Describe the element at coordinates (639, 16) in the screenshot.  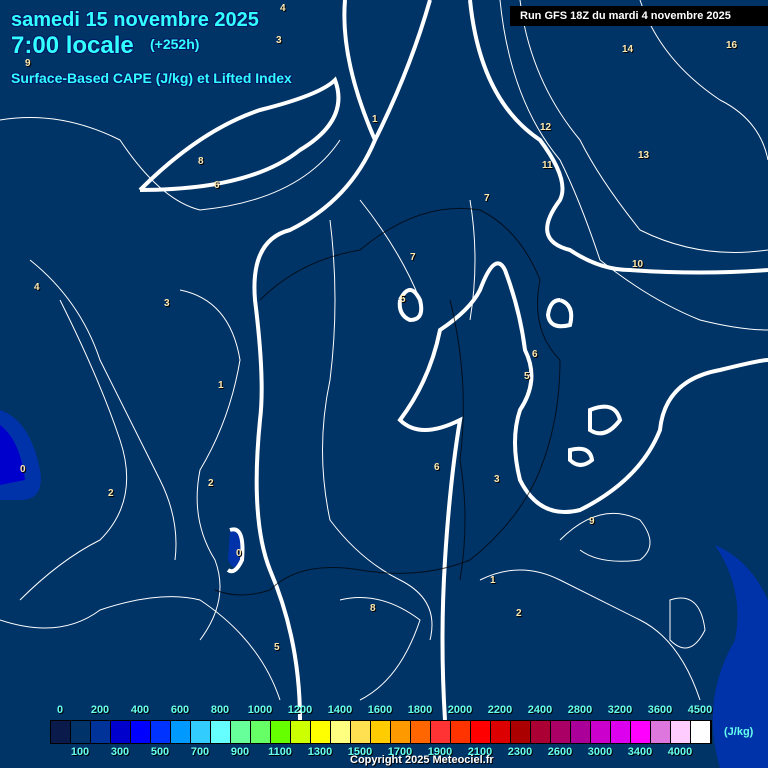
I see `run-info: Run GFS 18Z du mardi 4 novembre 2025` at that location.